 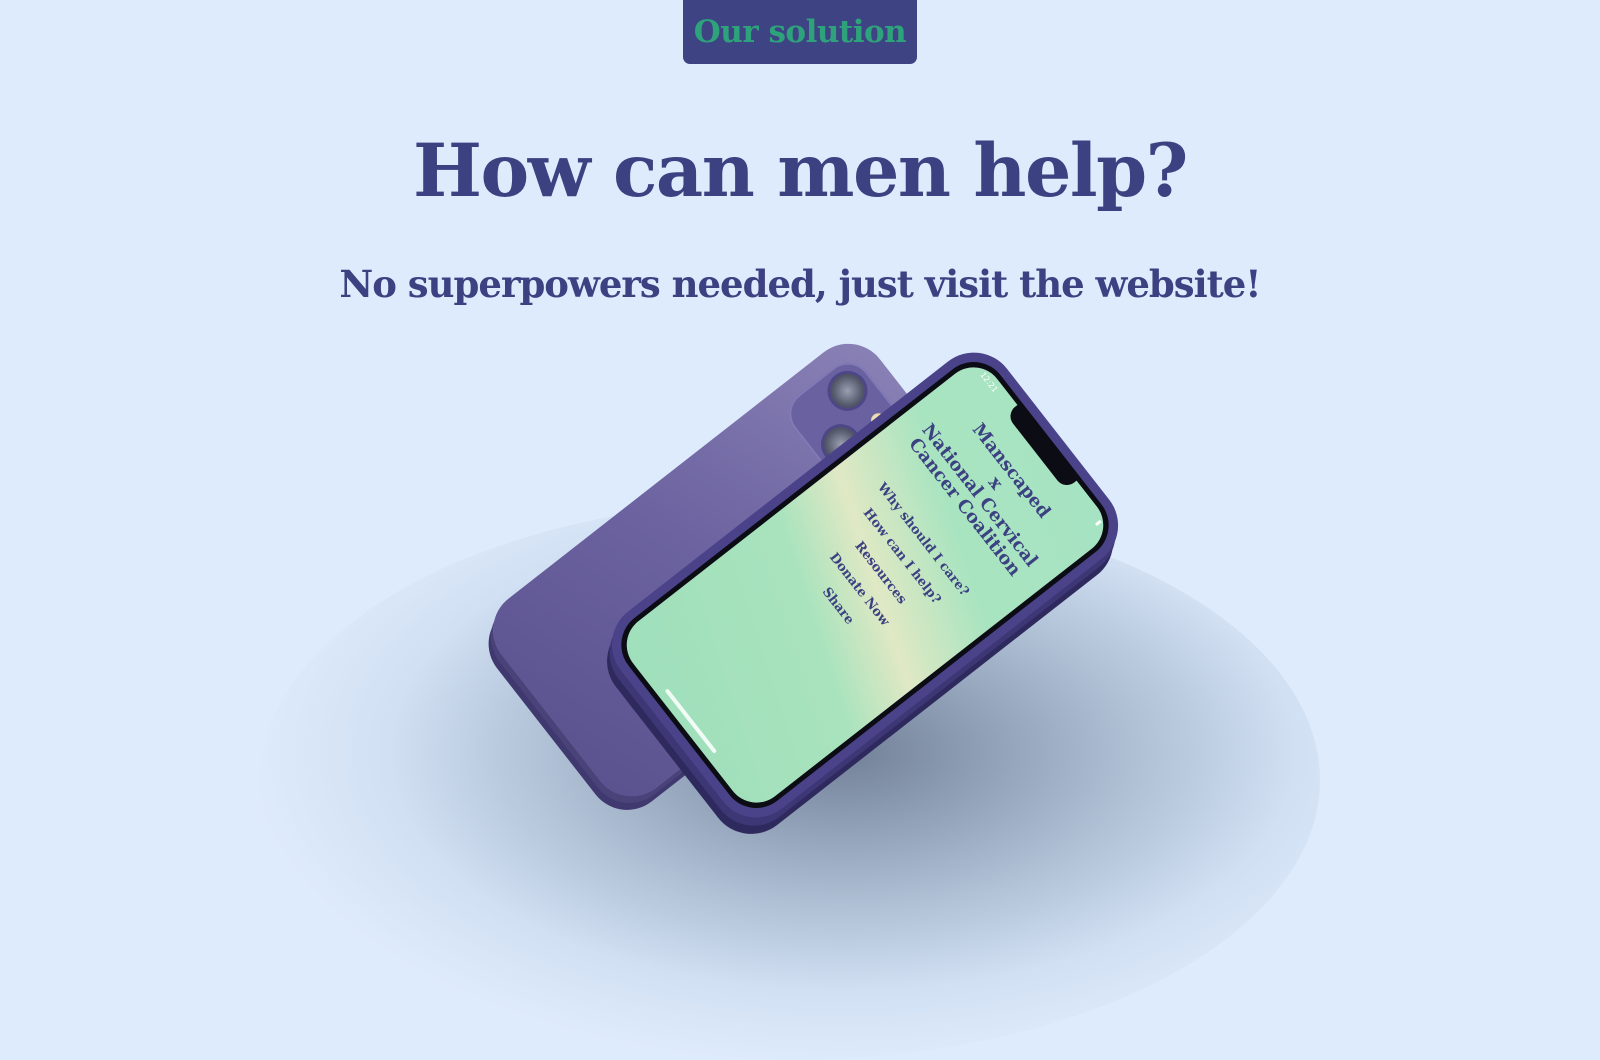 I want to click on status-time: 12:21, so click(x=989, y=382).